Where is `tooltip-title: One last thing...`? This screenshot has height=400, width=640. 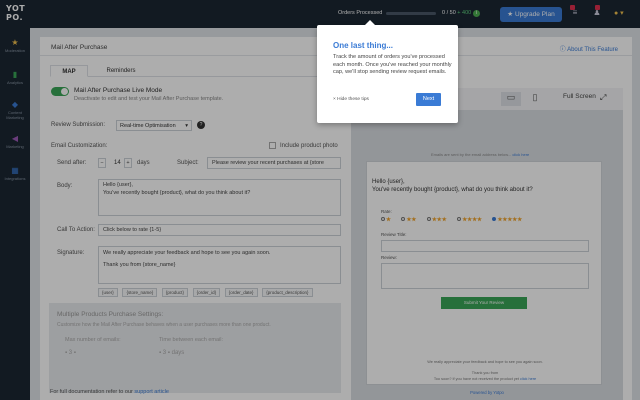
tooltip-title: One last thing... is located at coordinates (363, 45).